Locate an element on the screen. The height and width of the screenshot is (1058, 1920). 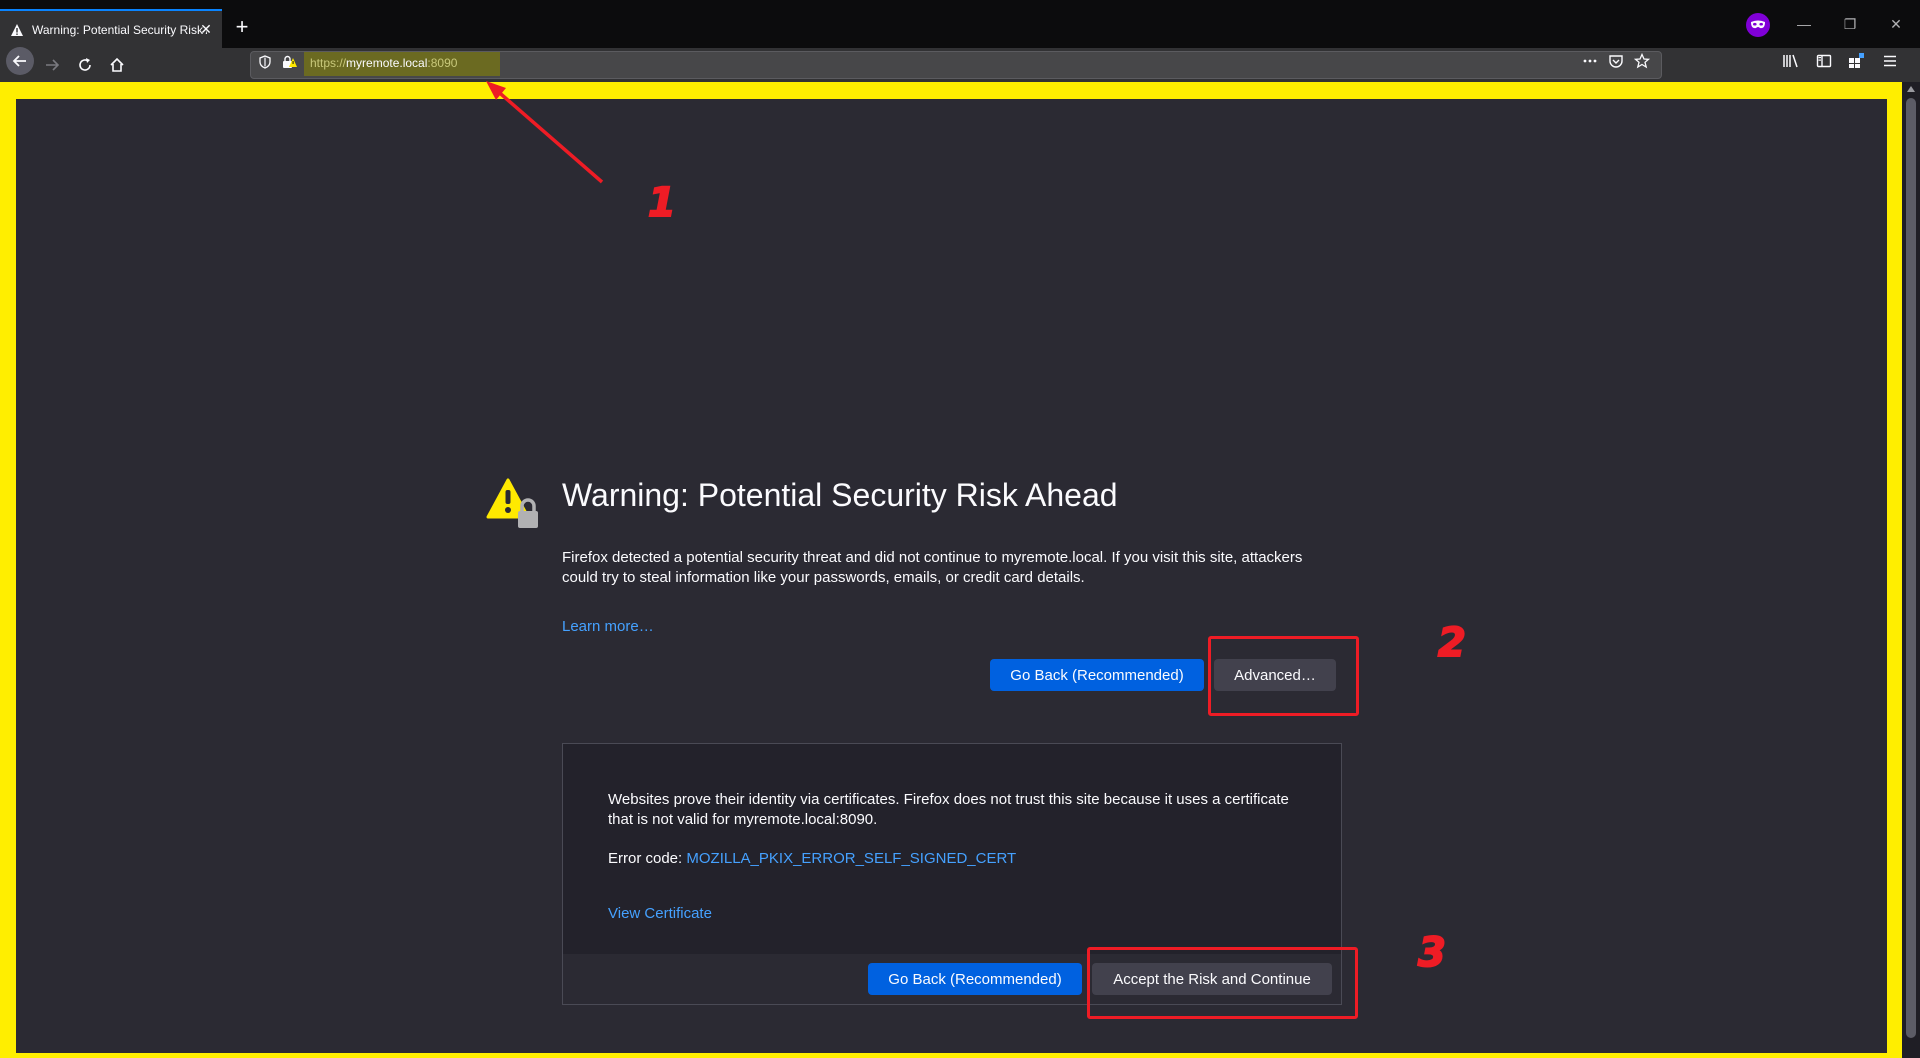
new-tab-button: + is located at coordinates (242, 27).